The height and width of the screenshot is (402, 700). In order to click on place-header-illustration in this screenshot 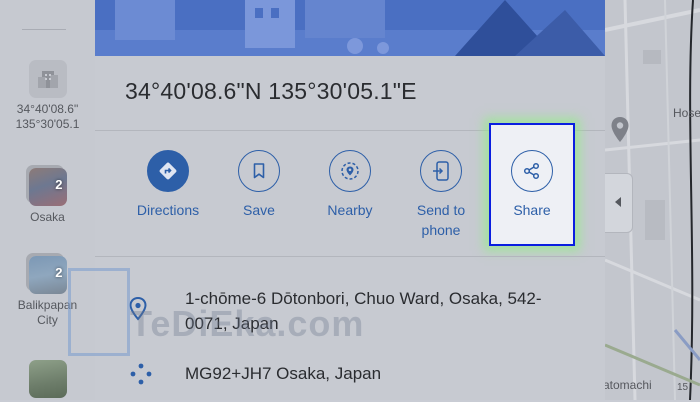, I will do `click(350, 28)`.